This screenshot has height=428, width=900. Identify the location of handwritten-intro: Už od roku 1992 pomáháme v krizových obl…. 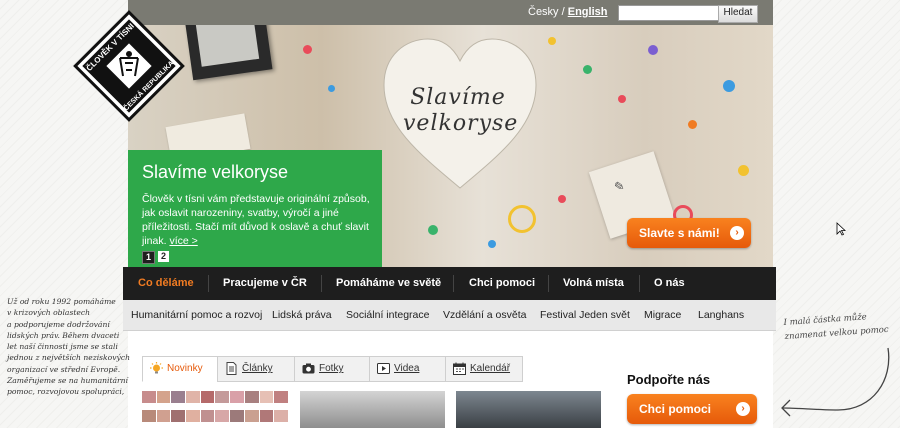
(68, 347).